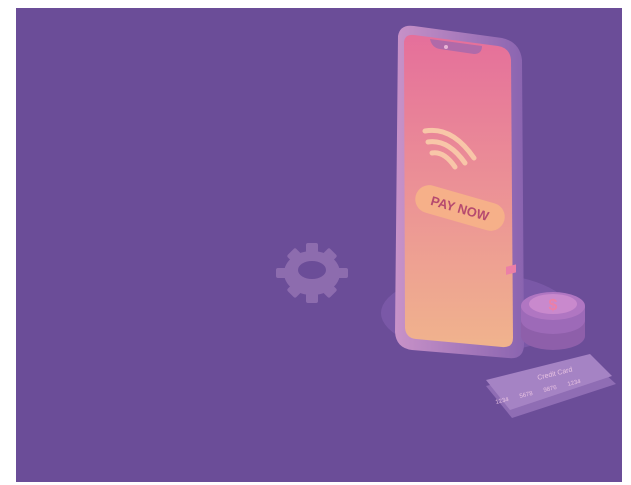  Describe the element at coordinates (553, 321) in the screenshot. I see `coin-icon: $` at that location.